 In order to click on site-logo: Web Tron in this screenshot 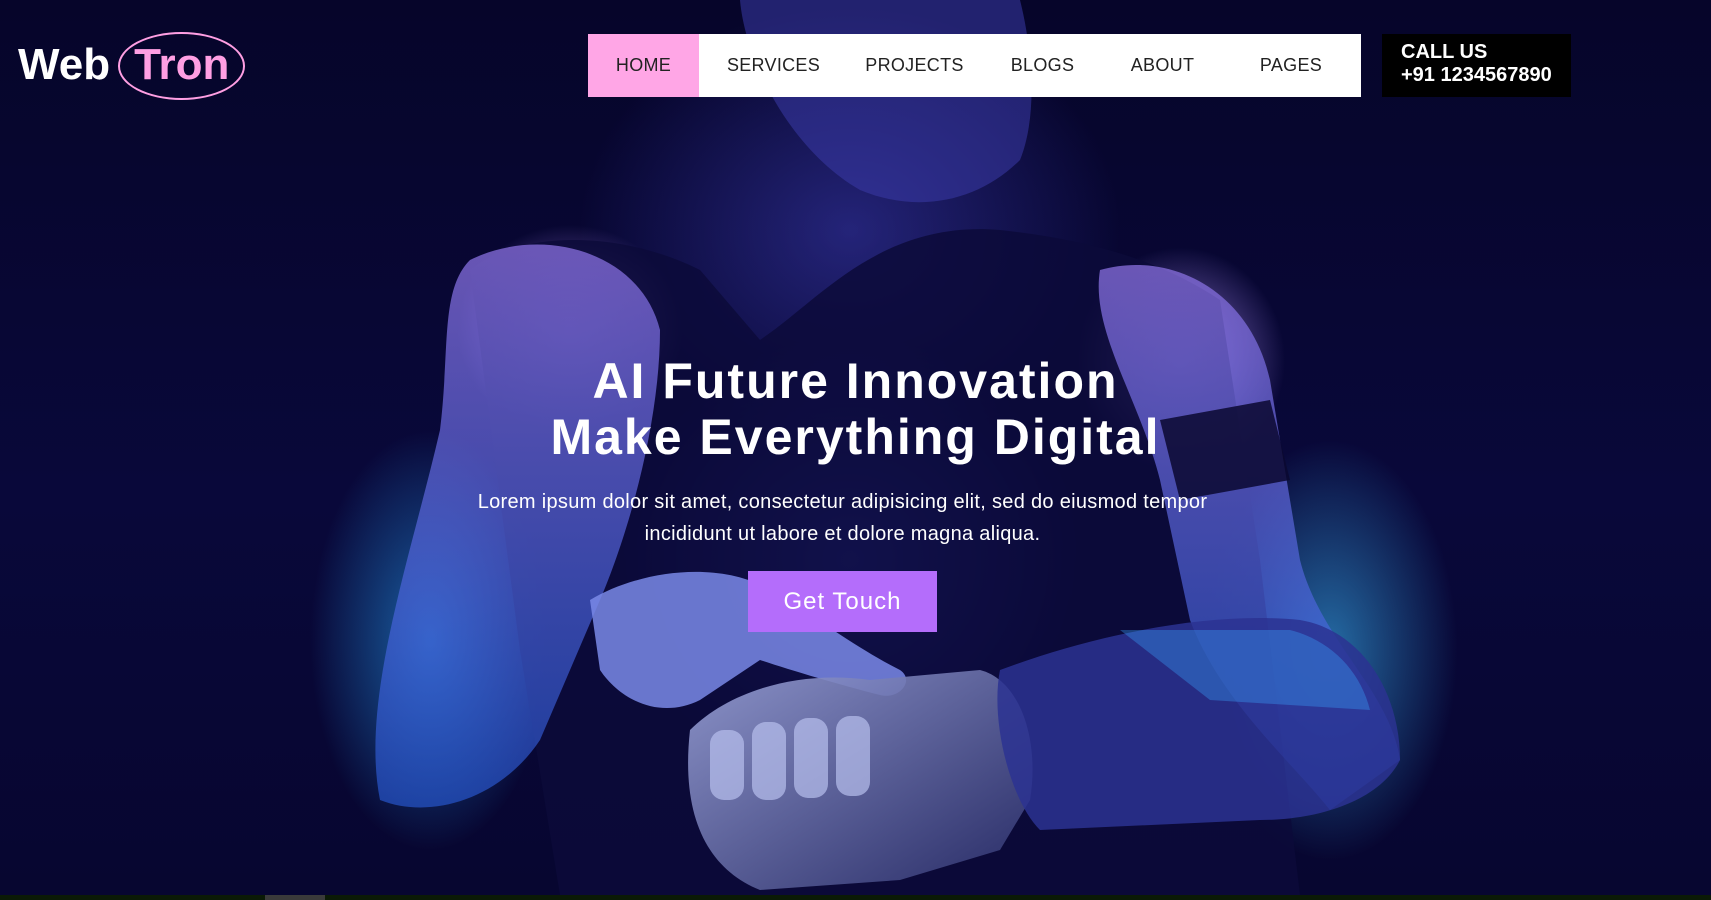, I will do `click(132, 65)`.